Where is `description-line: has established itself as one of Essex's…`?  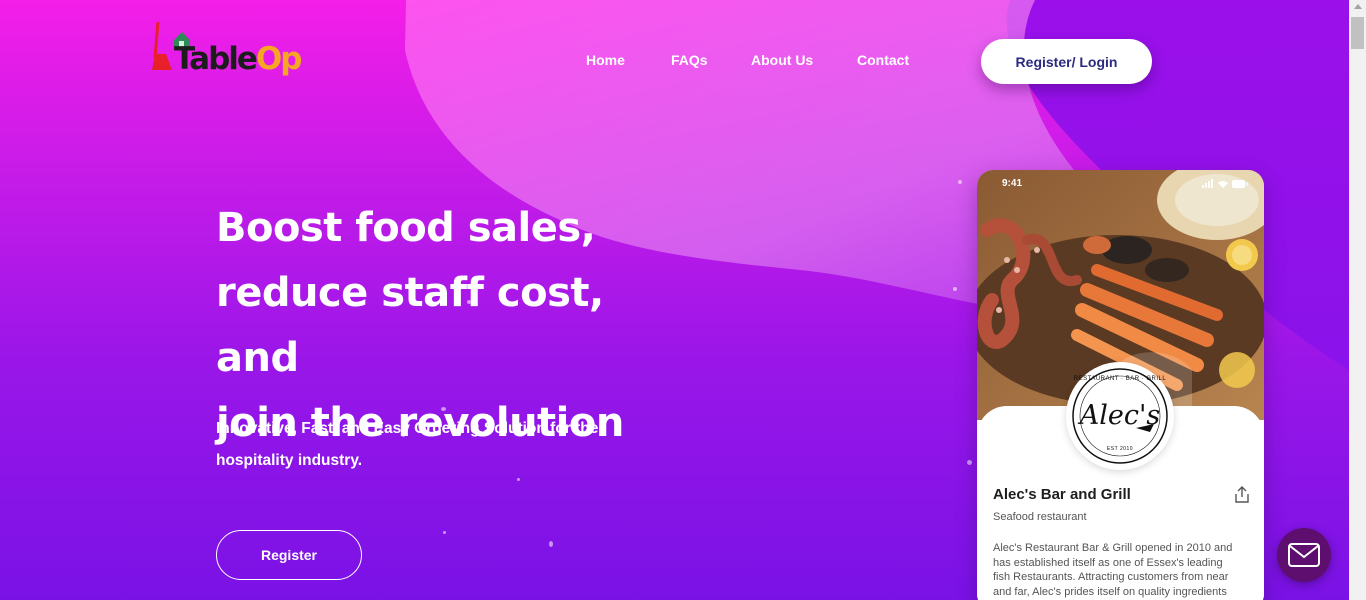 description-line: has established itself as one of Essex's… is located at coordinates (1108, 562).